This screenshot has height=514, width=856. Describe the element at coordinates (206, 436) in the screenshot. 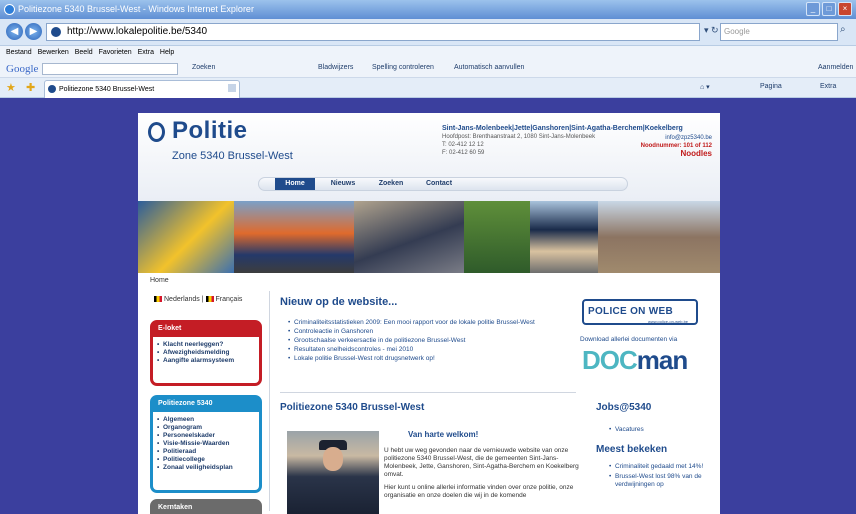

I see `zone-link-personeelskader: Personeelskader` at that location.